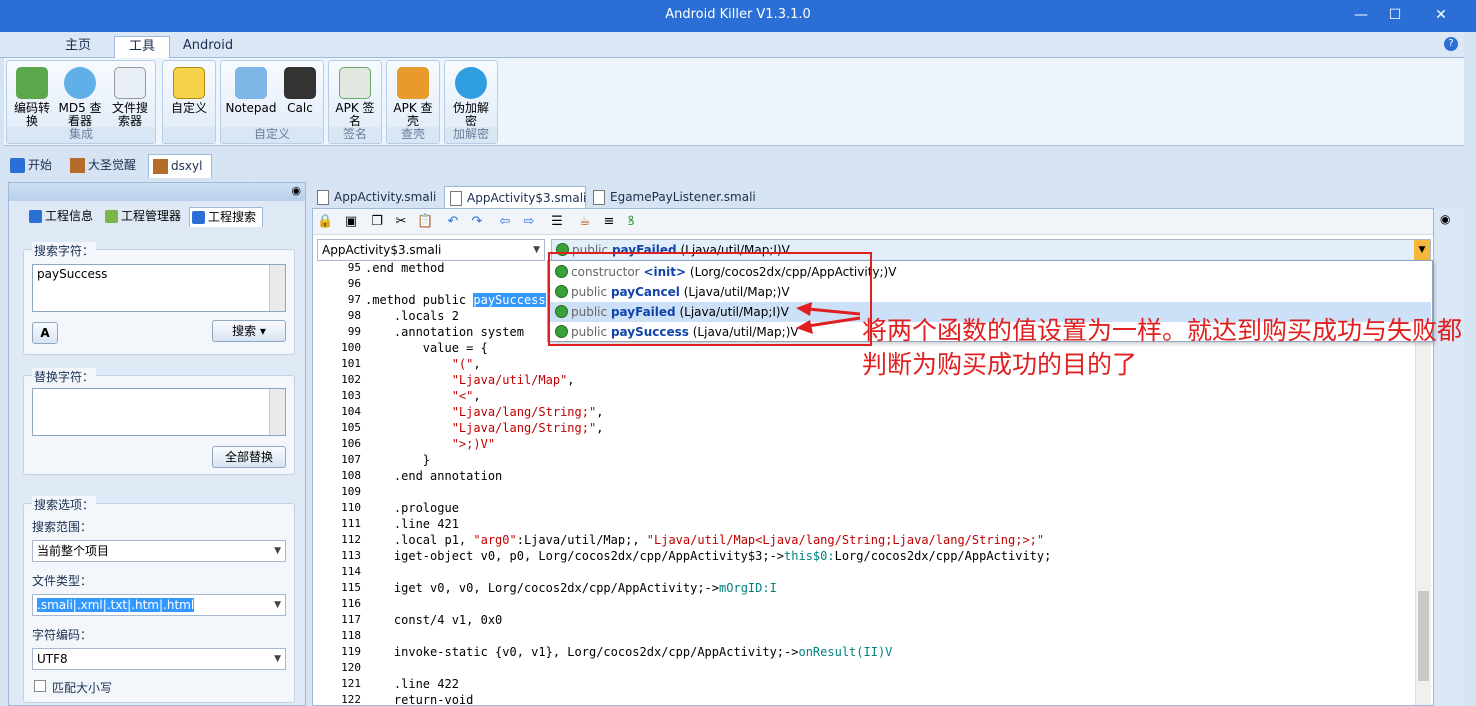  What do you see at coordinates (423, 364) in the screenshot?
I see `code-line: "(",` at bounding box center [423, 364].